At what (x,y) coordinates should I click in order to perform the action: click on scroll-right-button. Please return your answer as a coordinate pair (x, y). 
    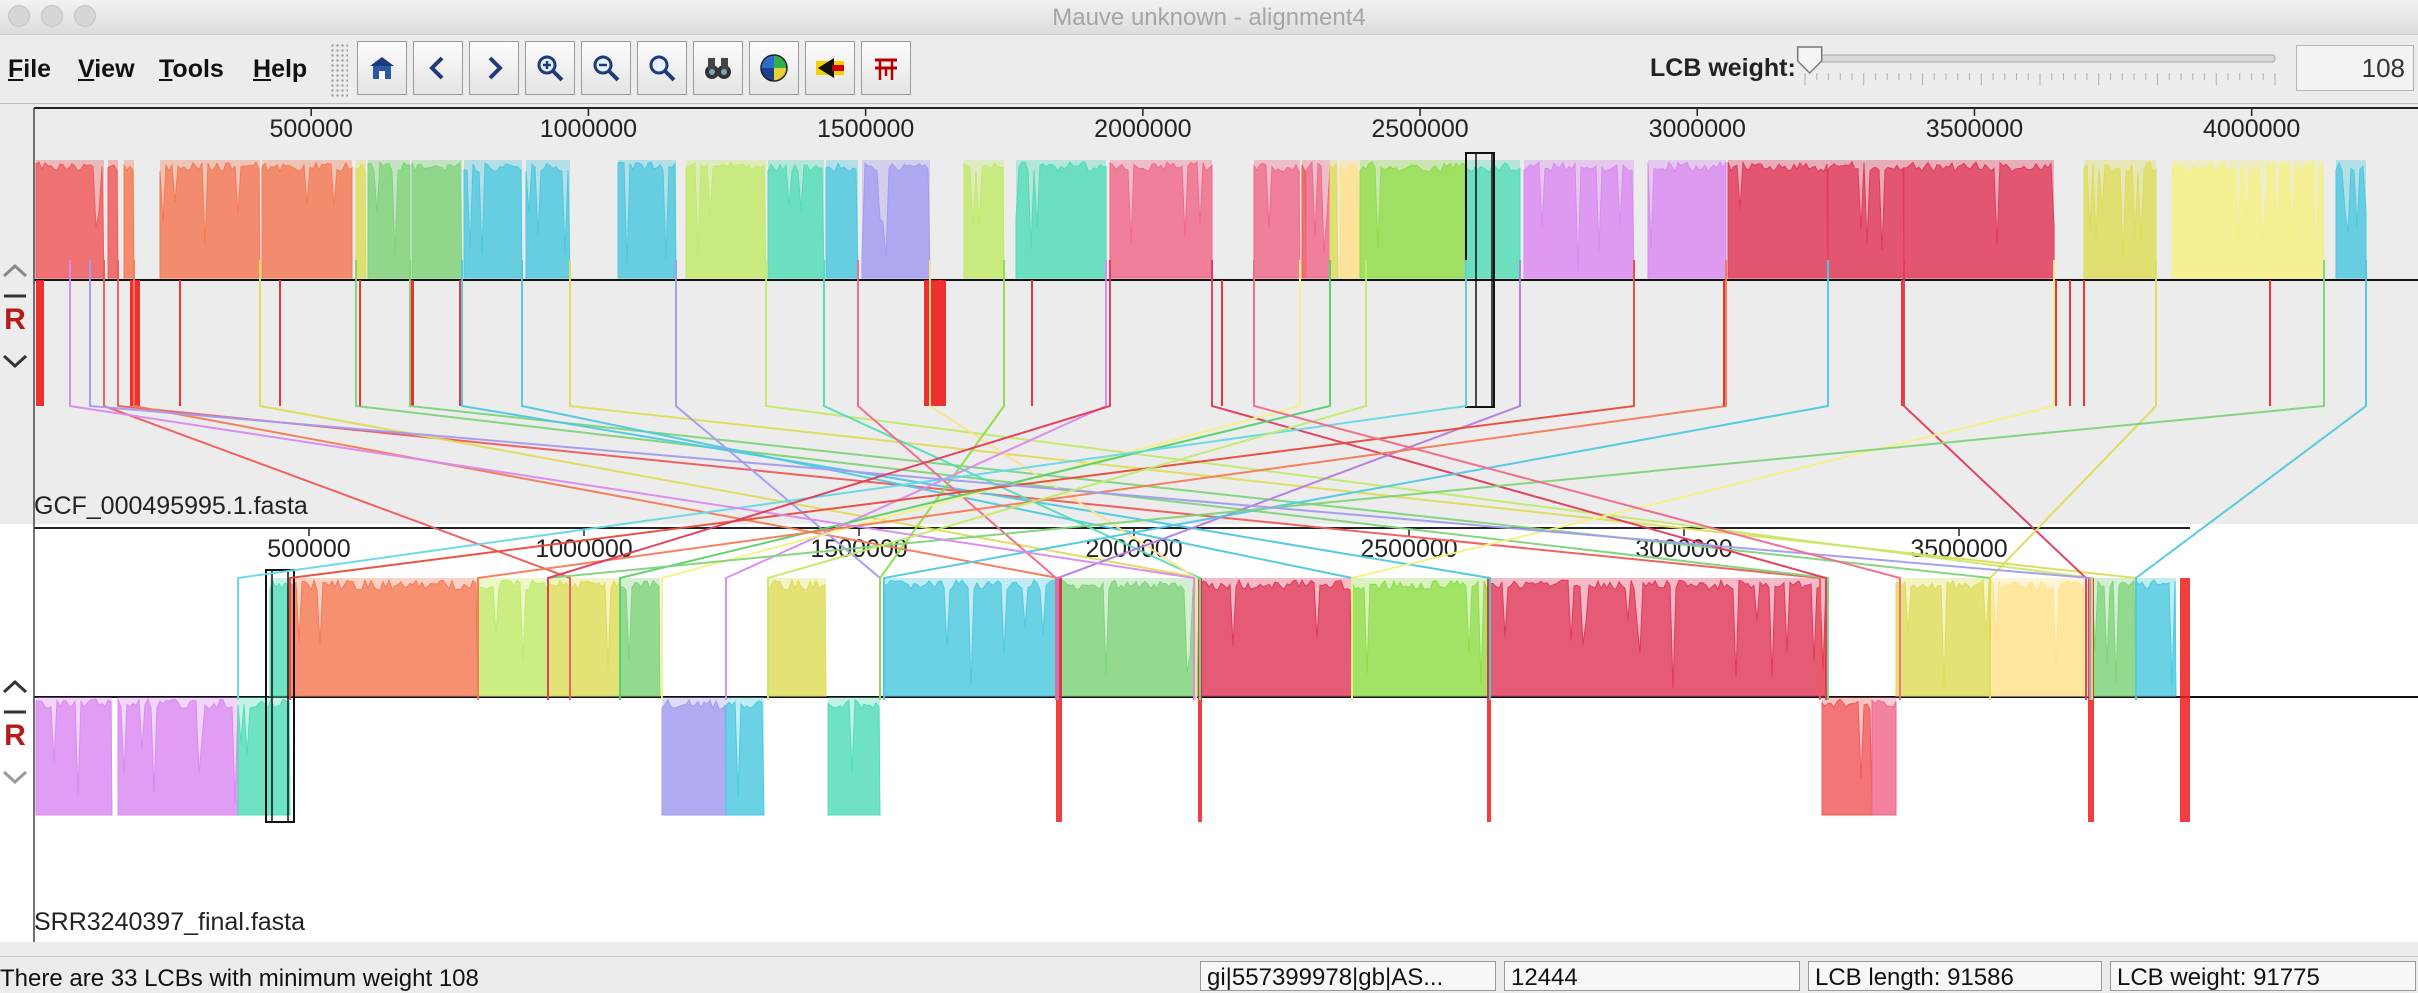
    Looking at the image, I should click on (494, 68).